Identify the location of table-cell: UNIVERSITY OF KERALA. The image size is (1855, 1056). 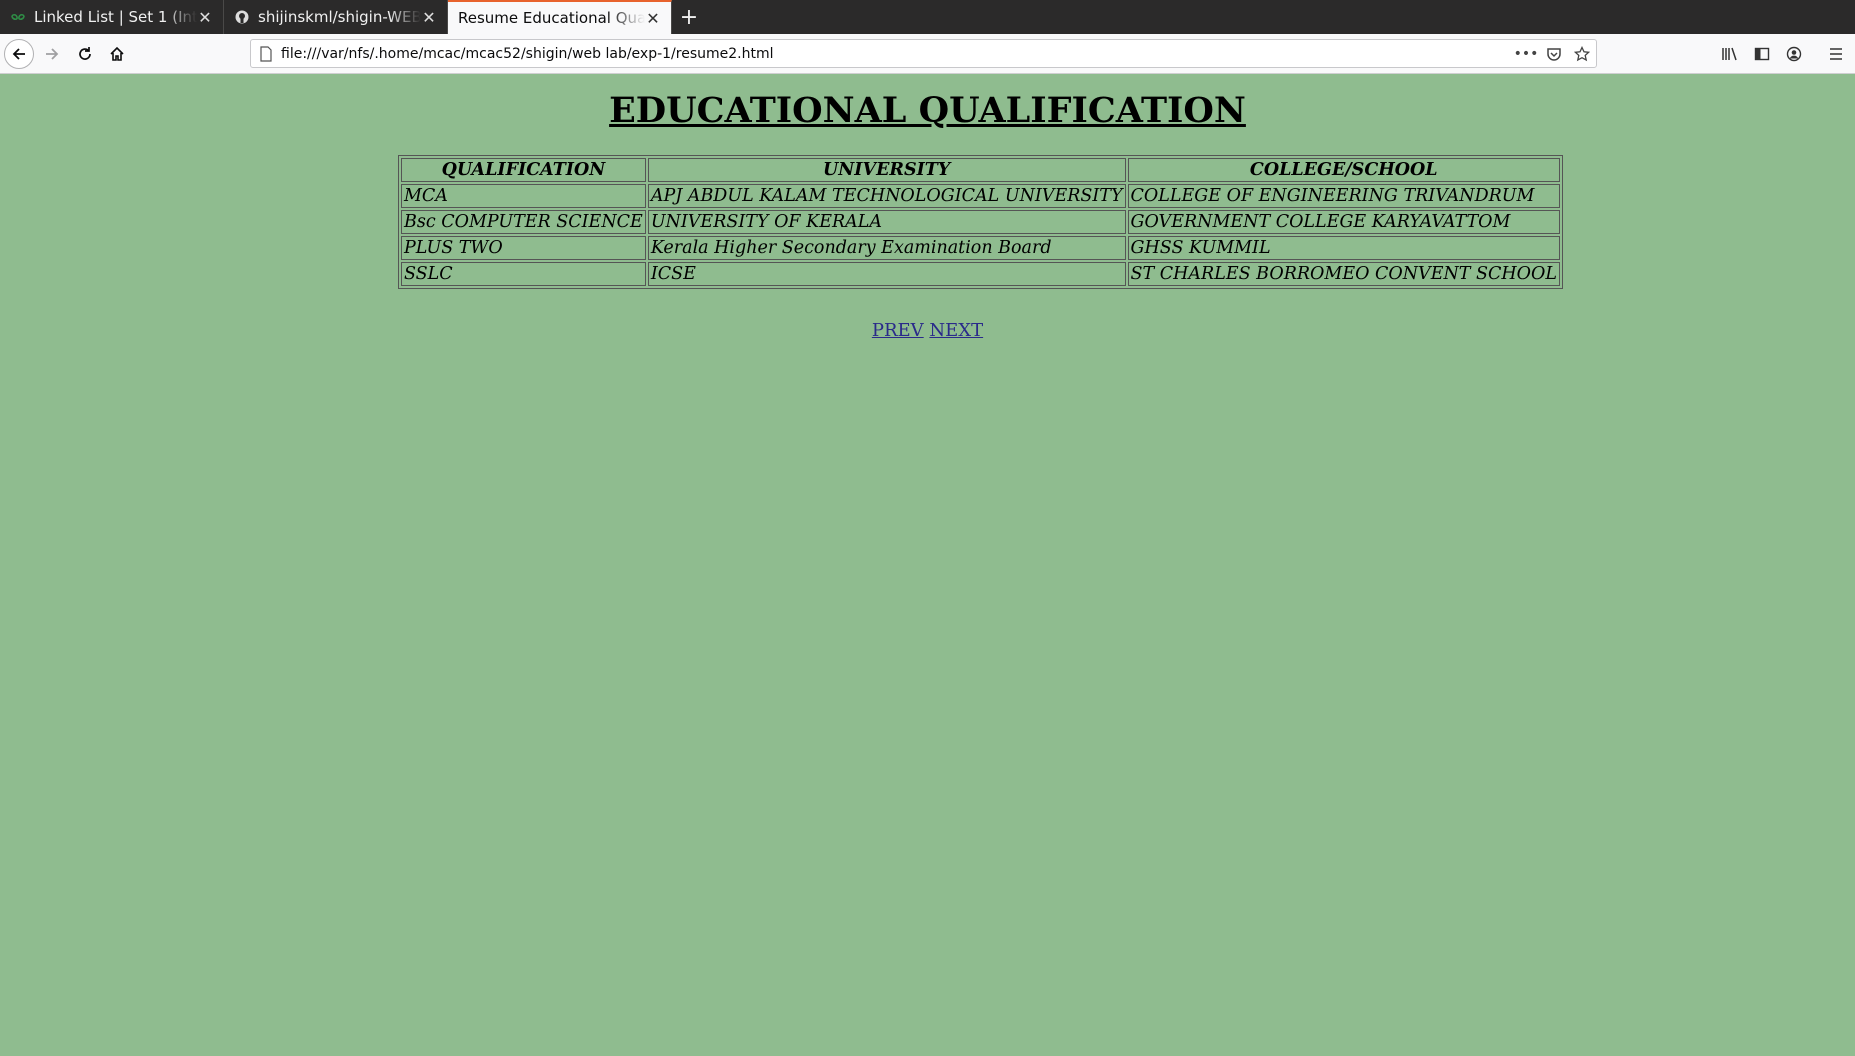
(886, 222).